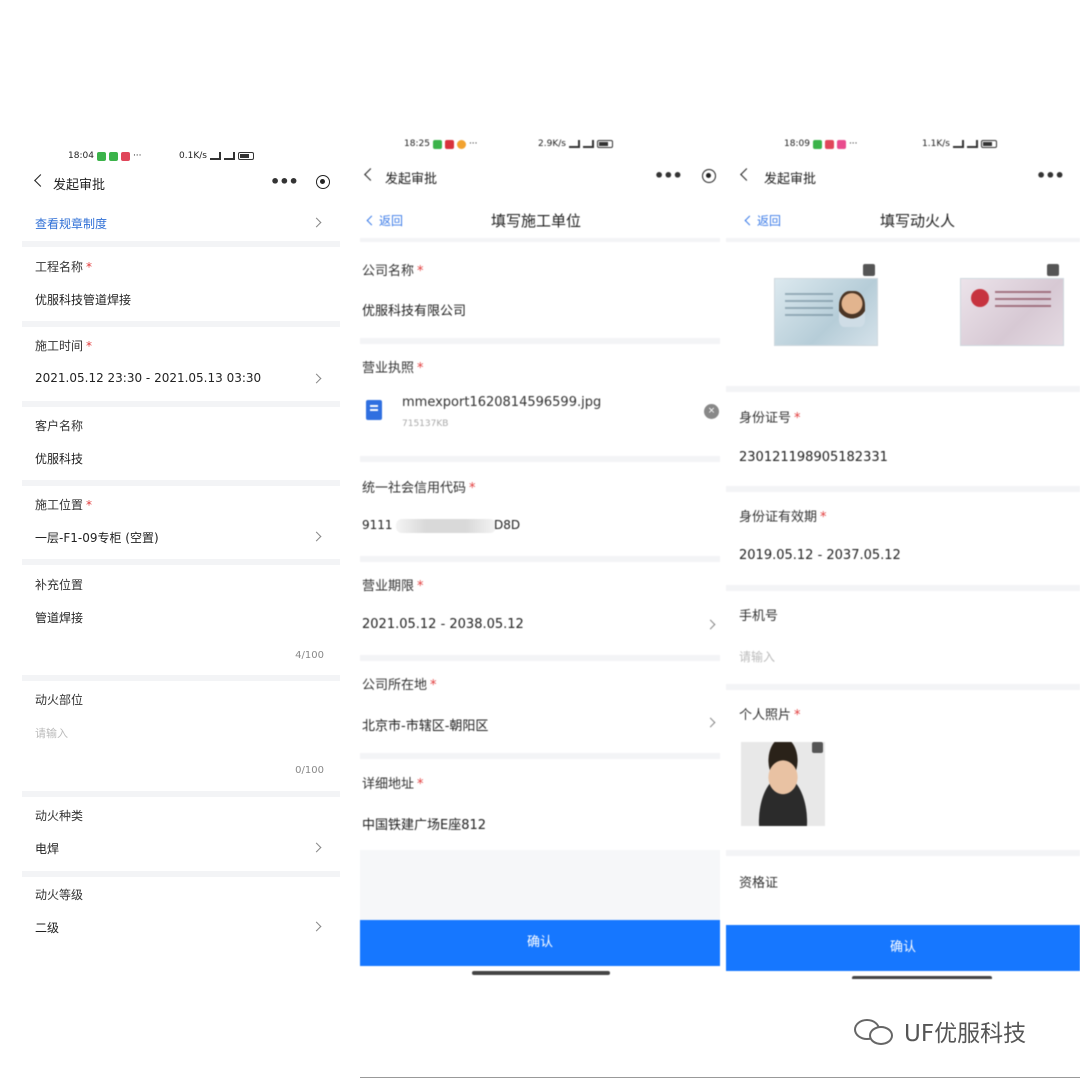 This screenshot has height=1079, width=1080. Describe the element at coordinates (446, 526) in the screenshot. I see `redacted-area` at that location.